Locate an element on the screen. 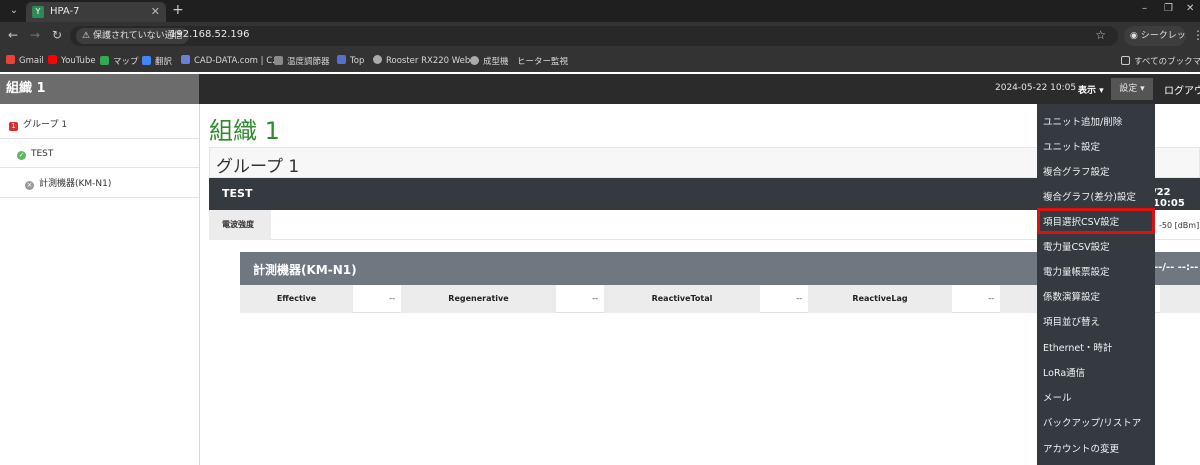 This screenshot has height=465, width=1200. measurement-label: ReactiveLag is located at coordinates (880, 299).